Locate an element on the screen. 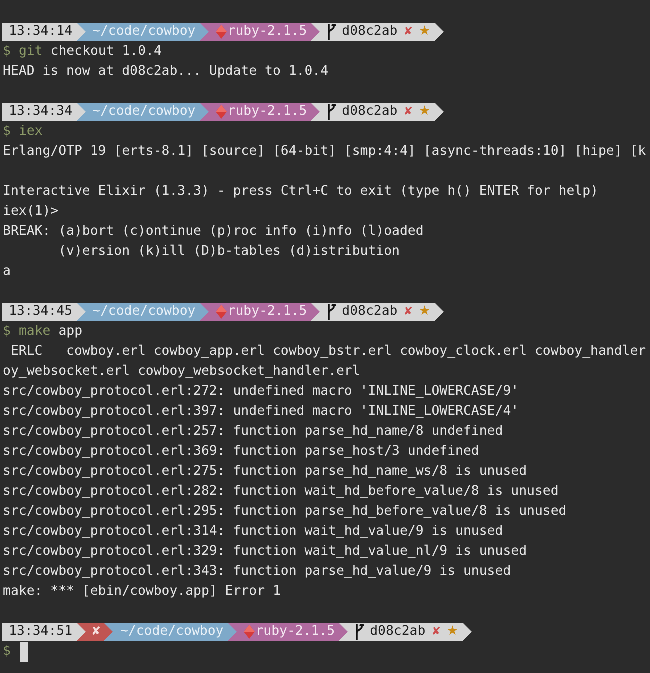 This screenshot has height=673, width=650. output-line: src/cowboy_protocol.erl:282: function wait_hd_before_value/8 is unused is located at coordinates (280, 492).